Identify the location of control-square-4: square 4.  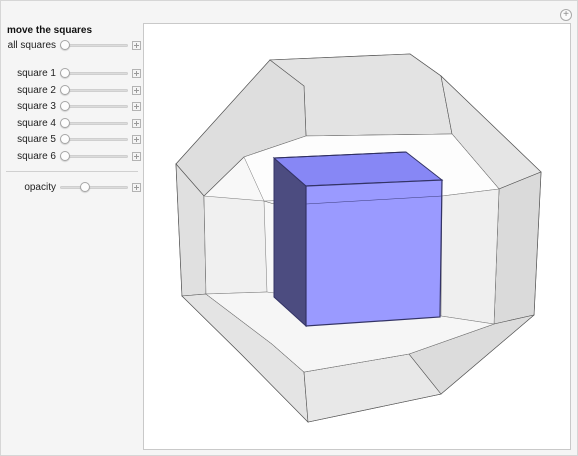
(73, 123).